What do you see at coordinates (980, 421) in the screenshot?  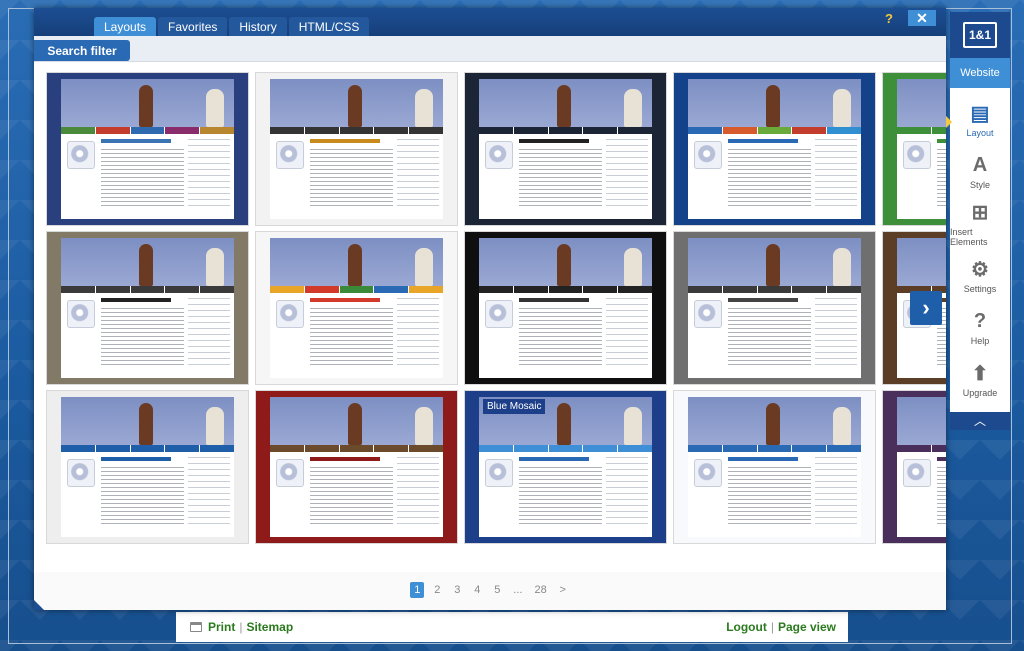 I see `collapse-button: ︿` at bounding box center [980, 421].